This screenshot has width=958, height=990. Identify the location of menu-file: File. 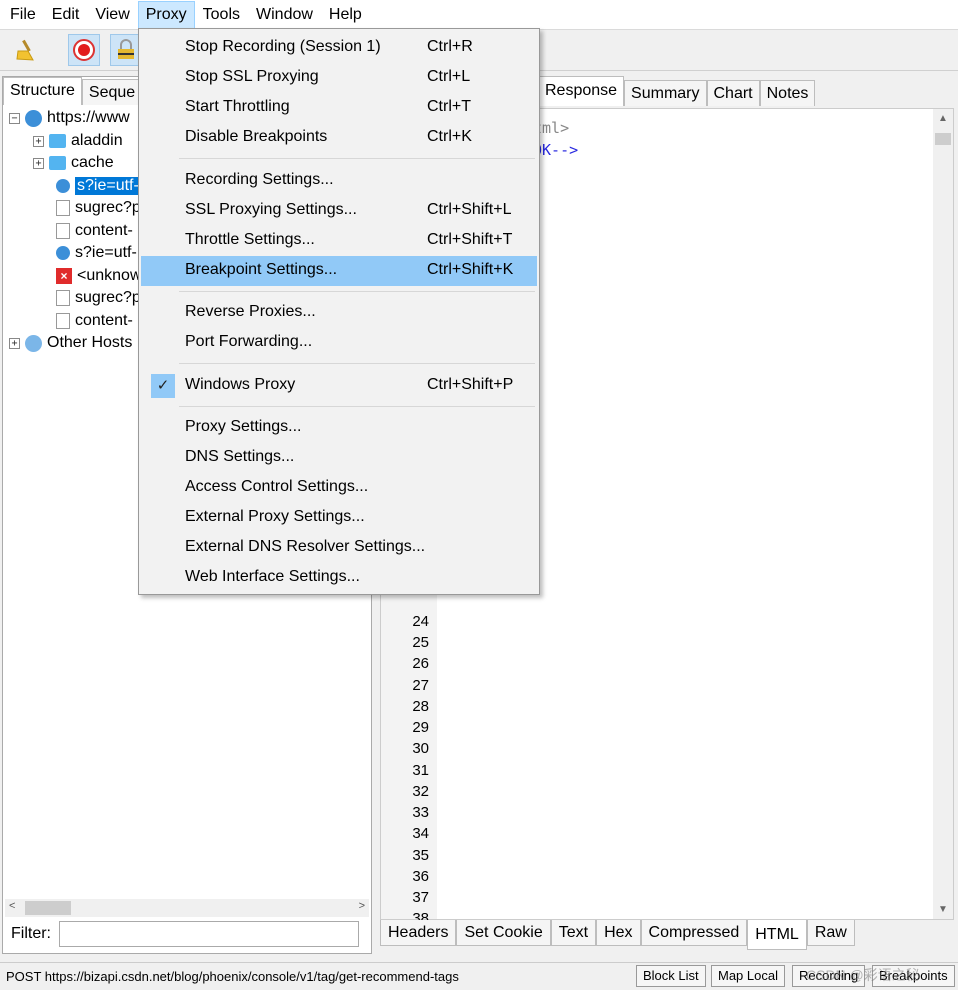
(23, 15).